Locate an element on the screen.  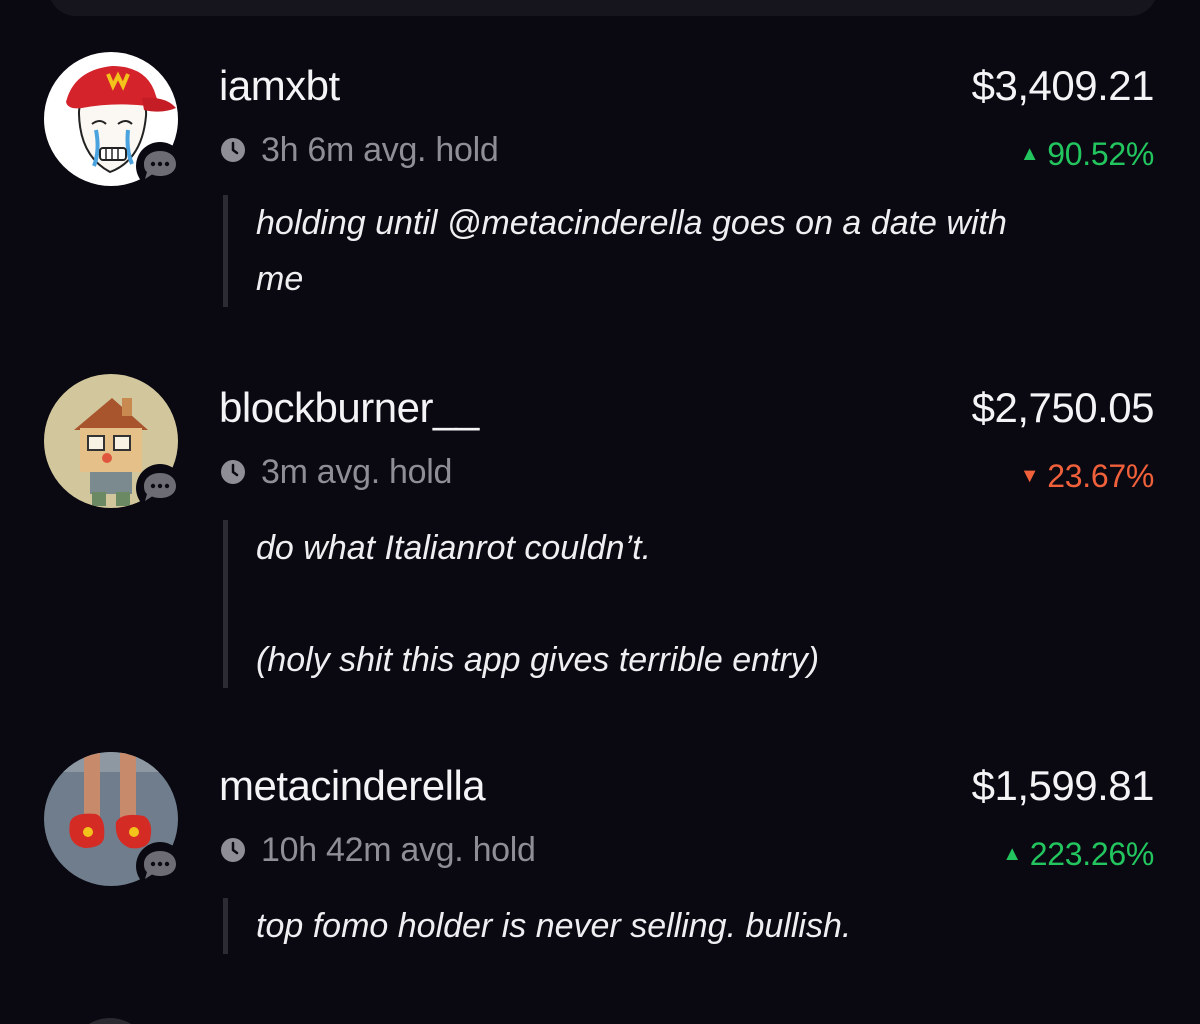
price-change: ▲ 90.52% is located at coordinates (1087, 154).